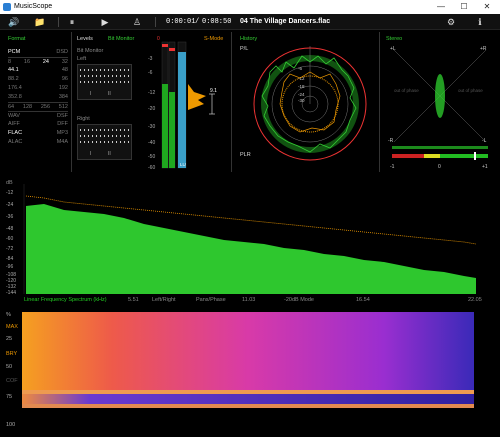 The width and height of the screenshot is (500, 437). Describe the element at coordinates (217, 22) in the screenshot. I see `time-total: 0:08:50` at that location.